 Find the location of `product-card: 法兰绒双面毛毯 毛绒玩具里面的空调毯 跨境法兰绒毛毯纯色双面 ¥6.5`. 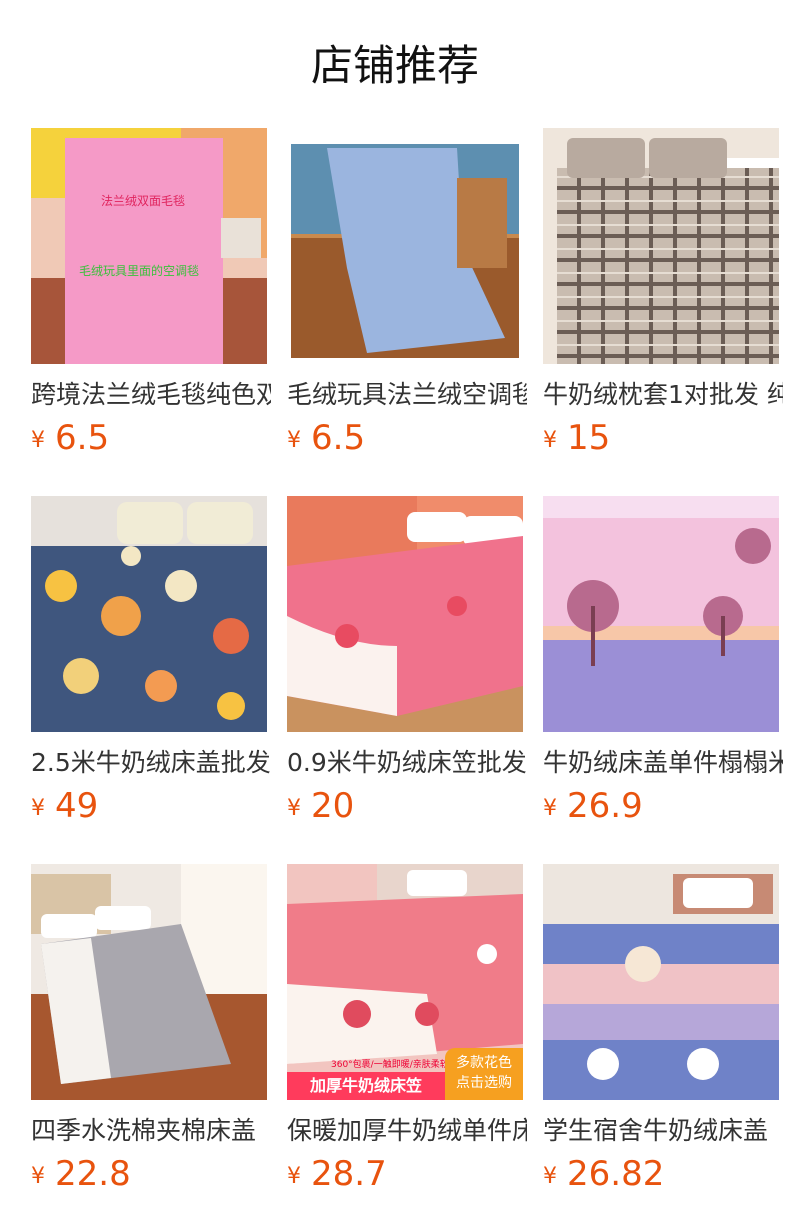

product-card: 法兰绒双面毛毯 毛绒玩具里面的空调毯 跨境法兰绒毛毯纯色双面 ¥6.5 is located at coordinates (151, 295).